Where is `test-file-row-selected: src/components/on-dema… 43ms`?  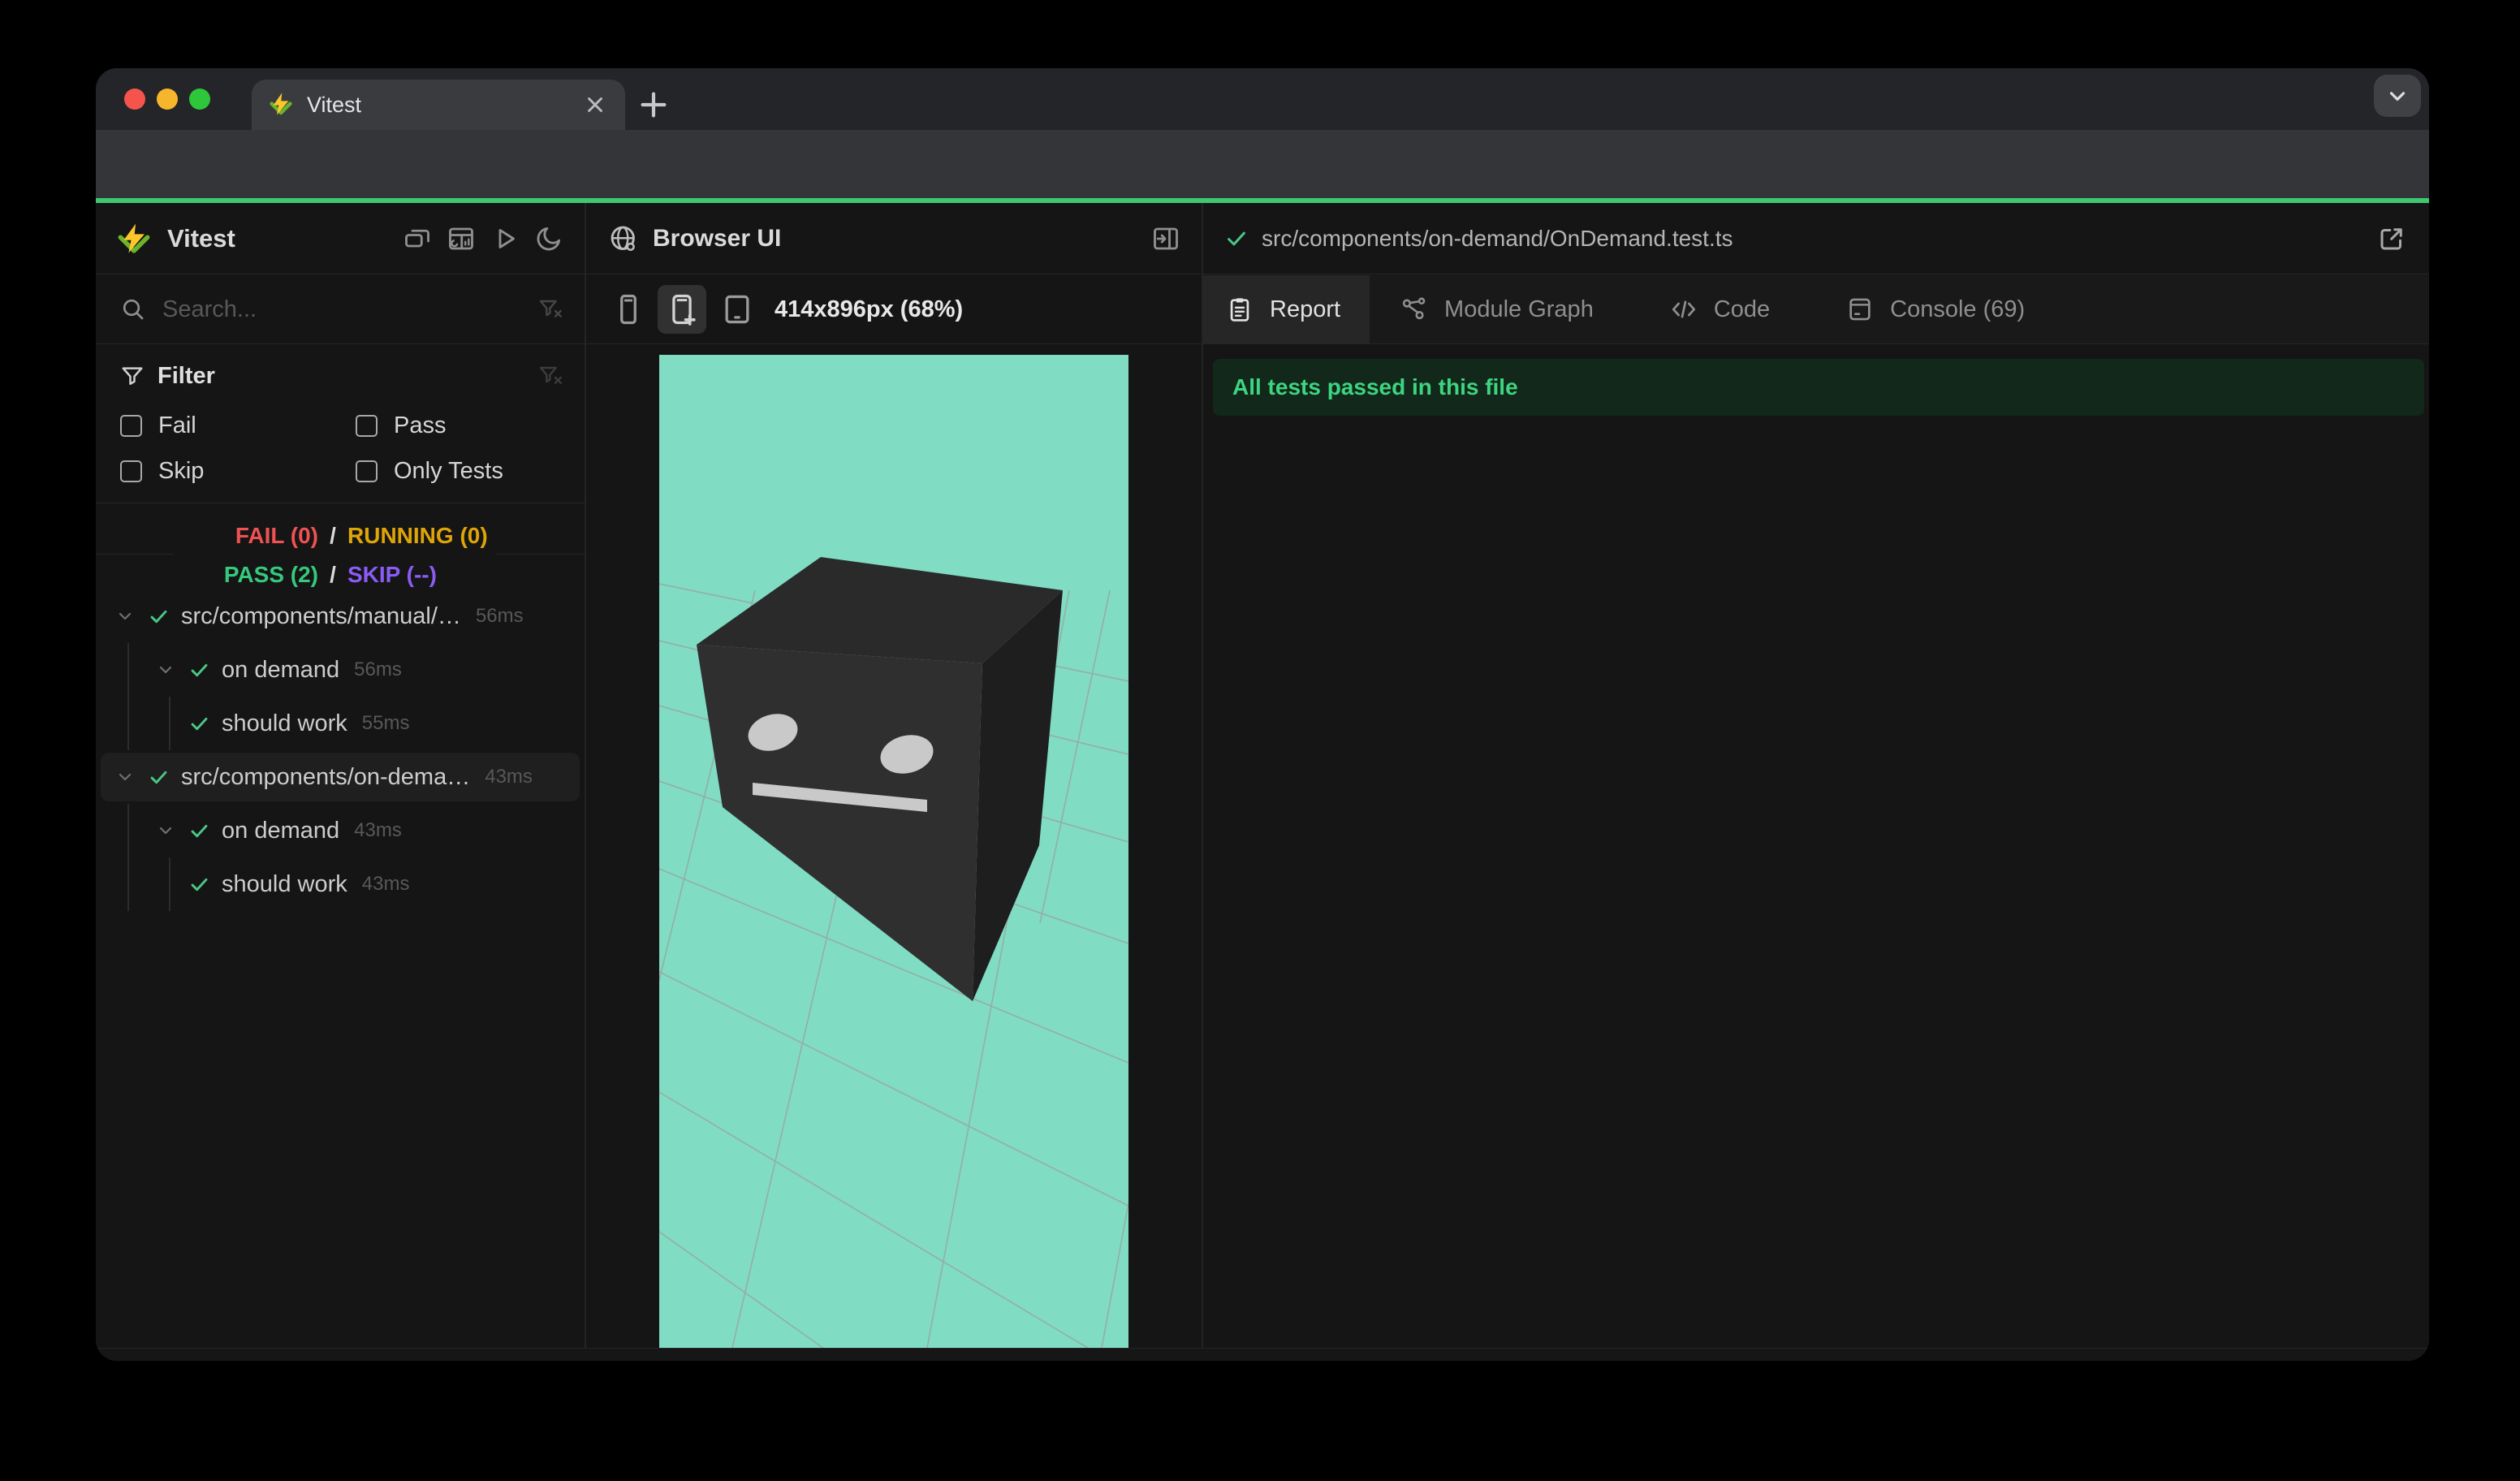
test-file-row-selected: src/components/on-dema… 43ms is located at coordinates (340, 777).